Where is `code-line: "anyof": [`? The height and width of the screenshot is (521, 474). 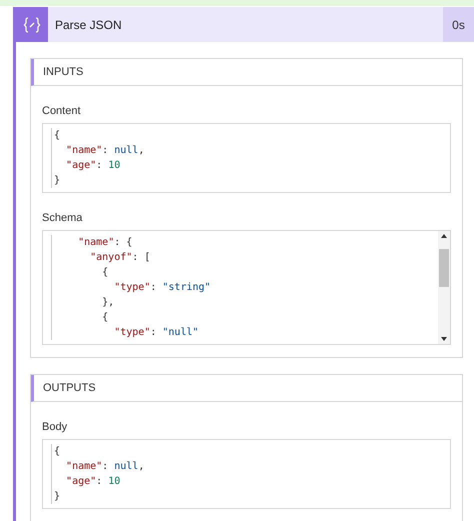 code-line: "anyof": [ is located at coordinates (119, 258).